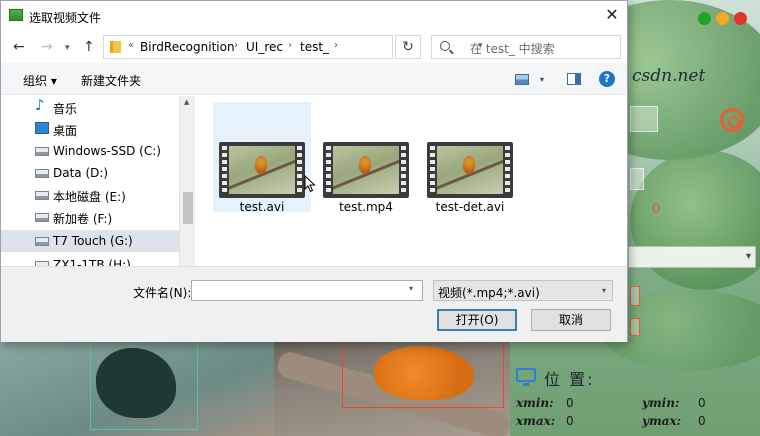  I want to click on filename-label: 文件名(N):, so click(162, 293).